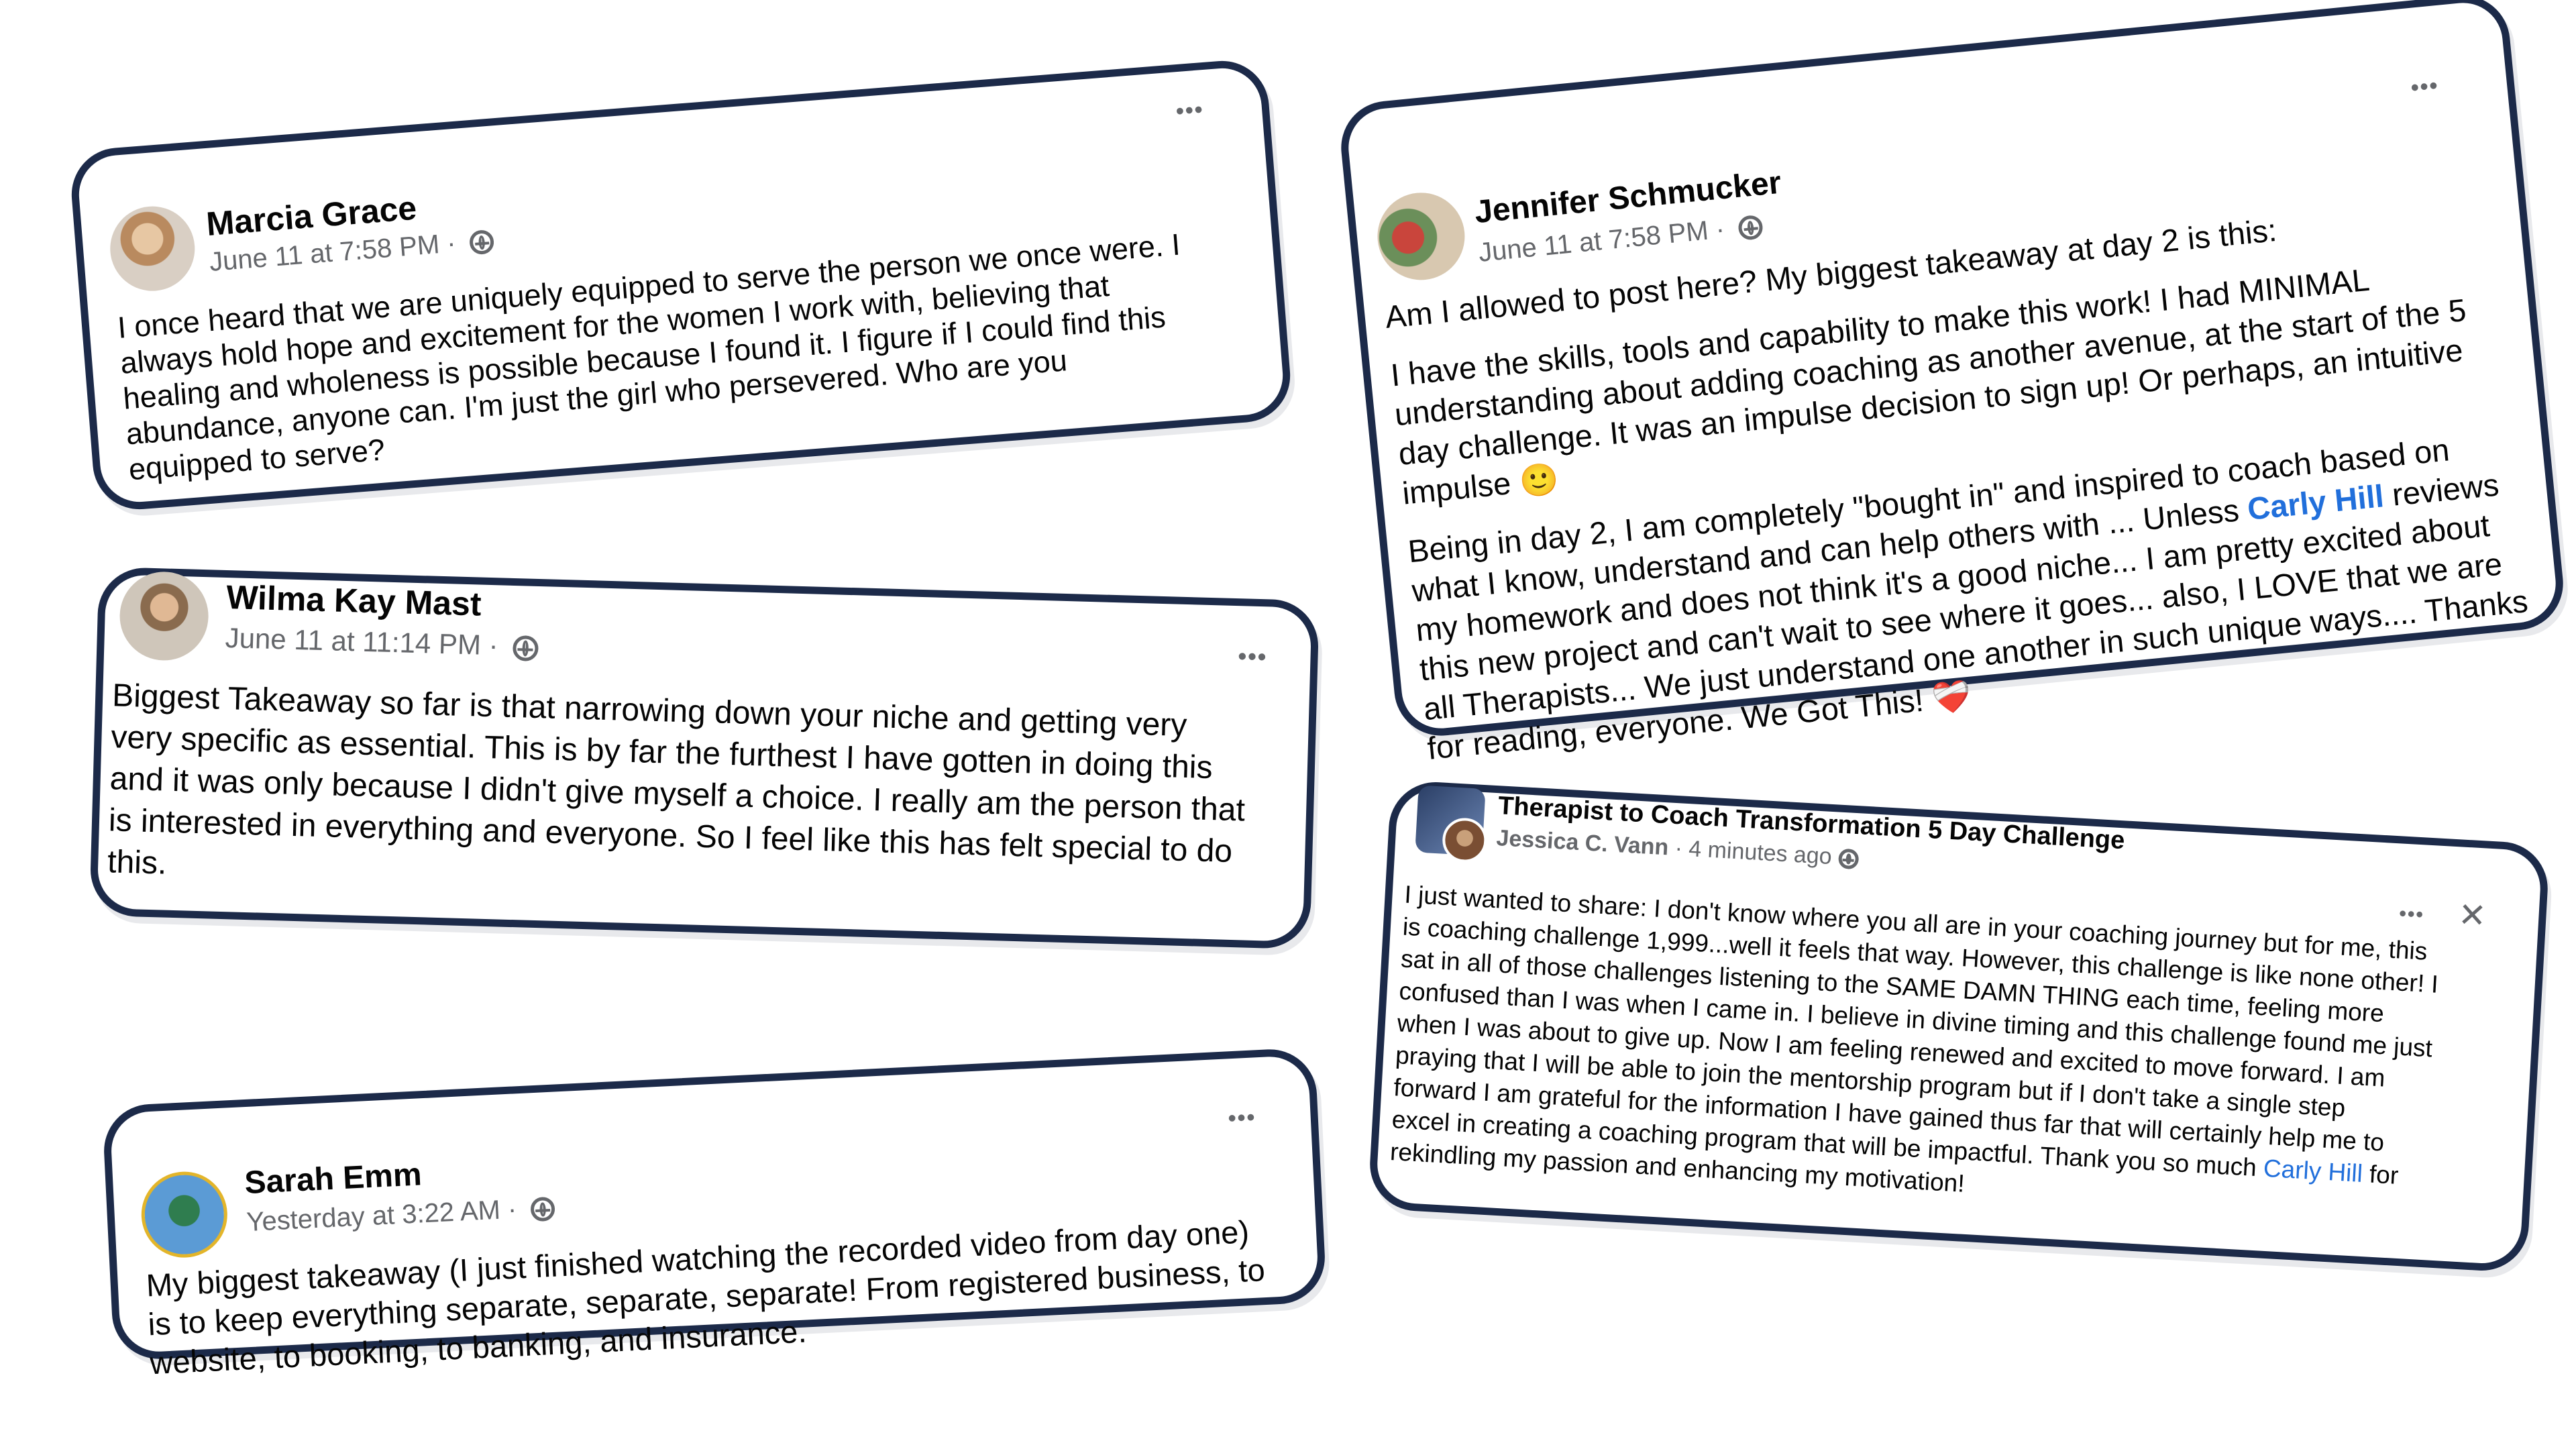 The image size is (2576, 1449). Describe the element at coordinates (2380, 1174) in the screenshot. I see `post-text: for` at that location.